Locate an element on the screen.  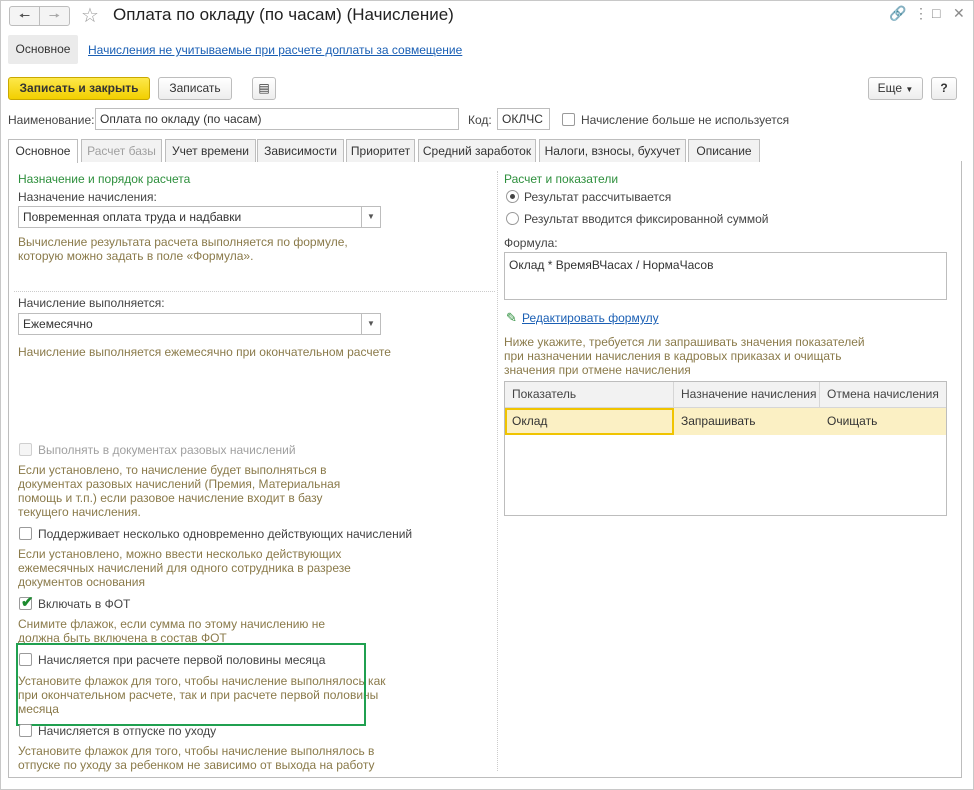
close-icon: ✕ is located at coordinates (959, 13).